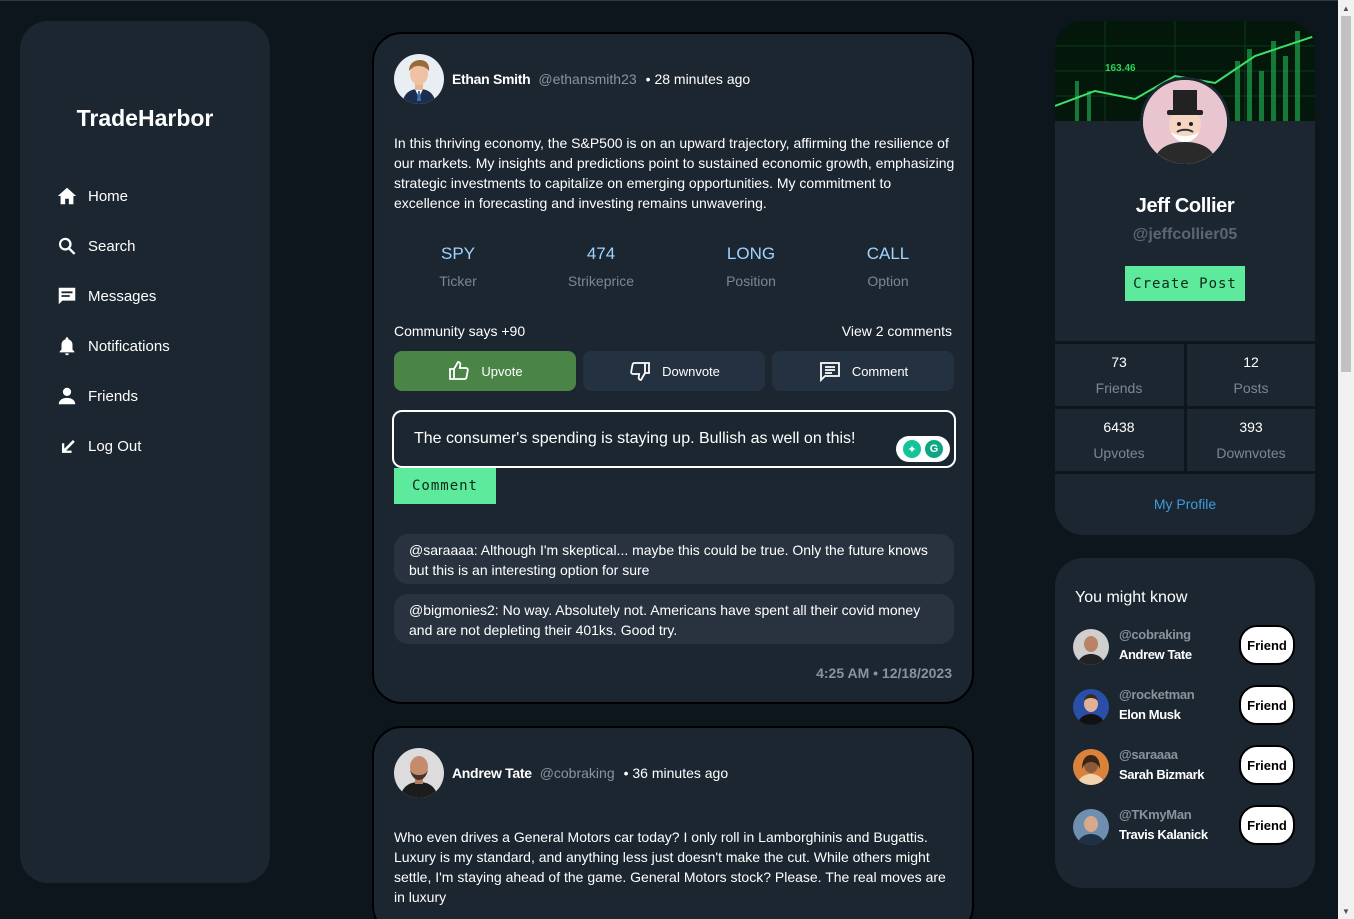 This screenshot has width=1354, height=919. I want to click on author-handle: @cobraking, so click(577, 773).